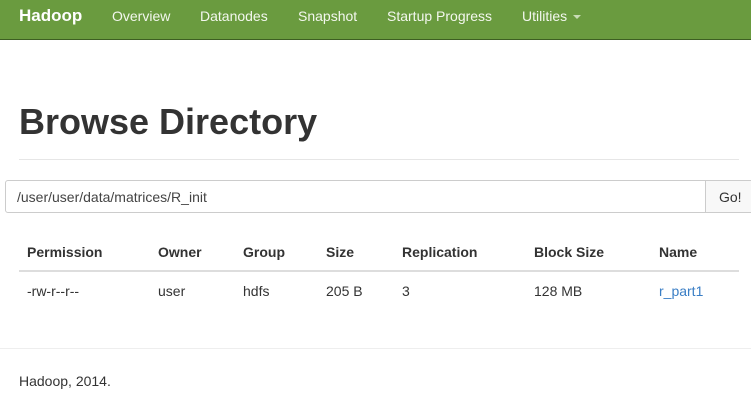 This screenshot has height=404, width=751. What do you see at coordinates (53, 291) in the screenshot?
I see `cell-permission: -rw-r--r--` at bounding box center [53, 291].